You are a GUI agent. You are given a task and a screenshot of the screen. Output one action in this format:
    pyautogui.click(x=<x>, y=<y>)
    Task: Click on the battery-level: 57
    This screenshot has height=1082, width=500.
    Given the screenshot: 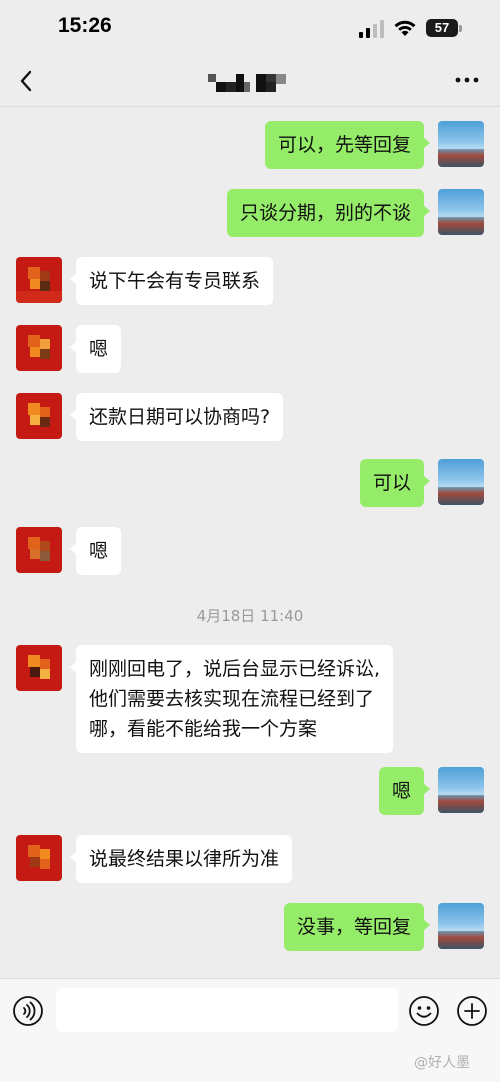 What is the action you would take?
    pyautogui.click(x=442, y=27)
    